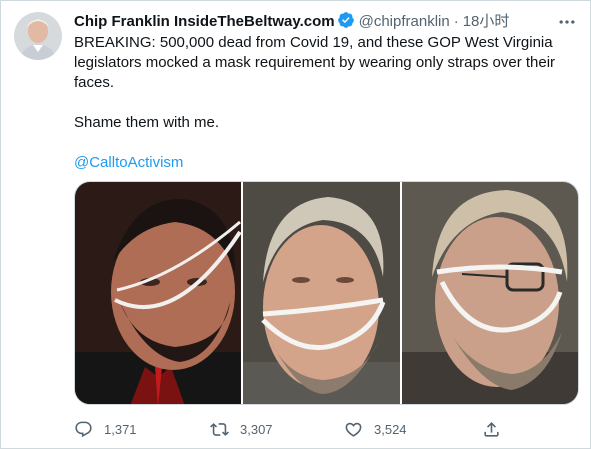 The image size is (591, 449). I want to click on reply-icon, so click(83, 429).